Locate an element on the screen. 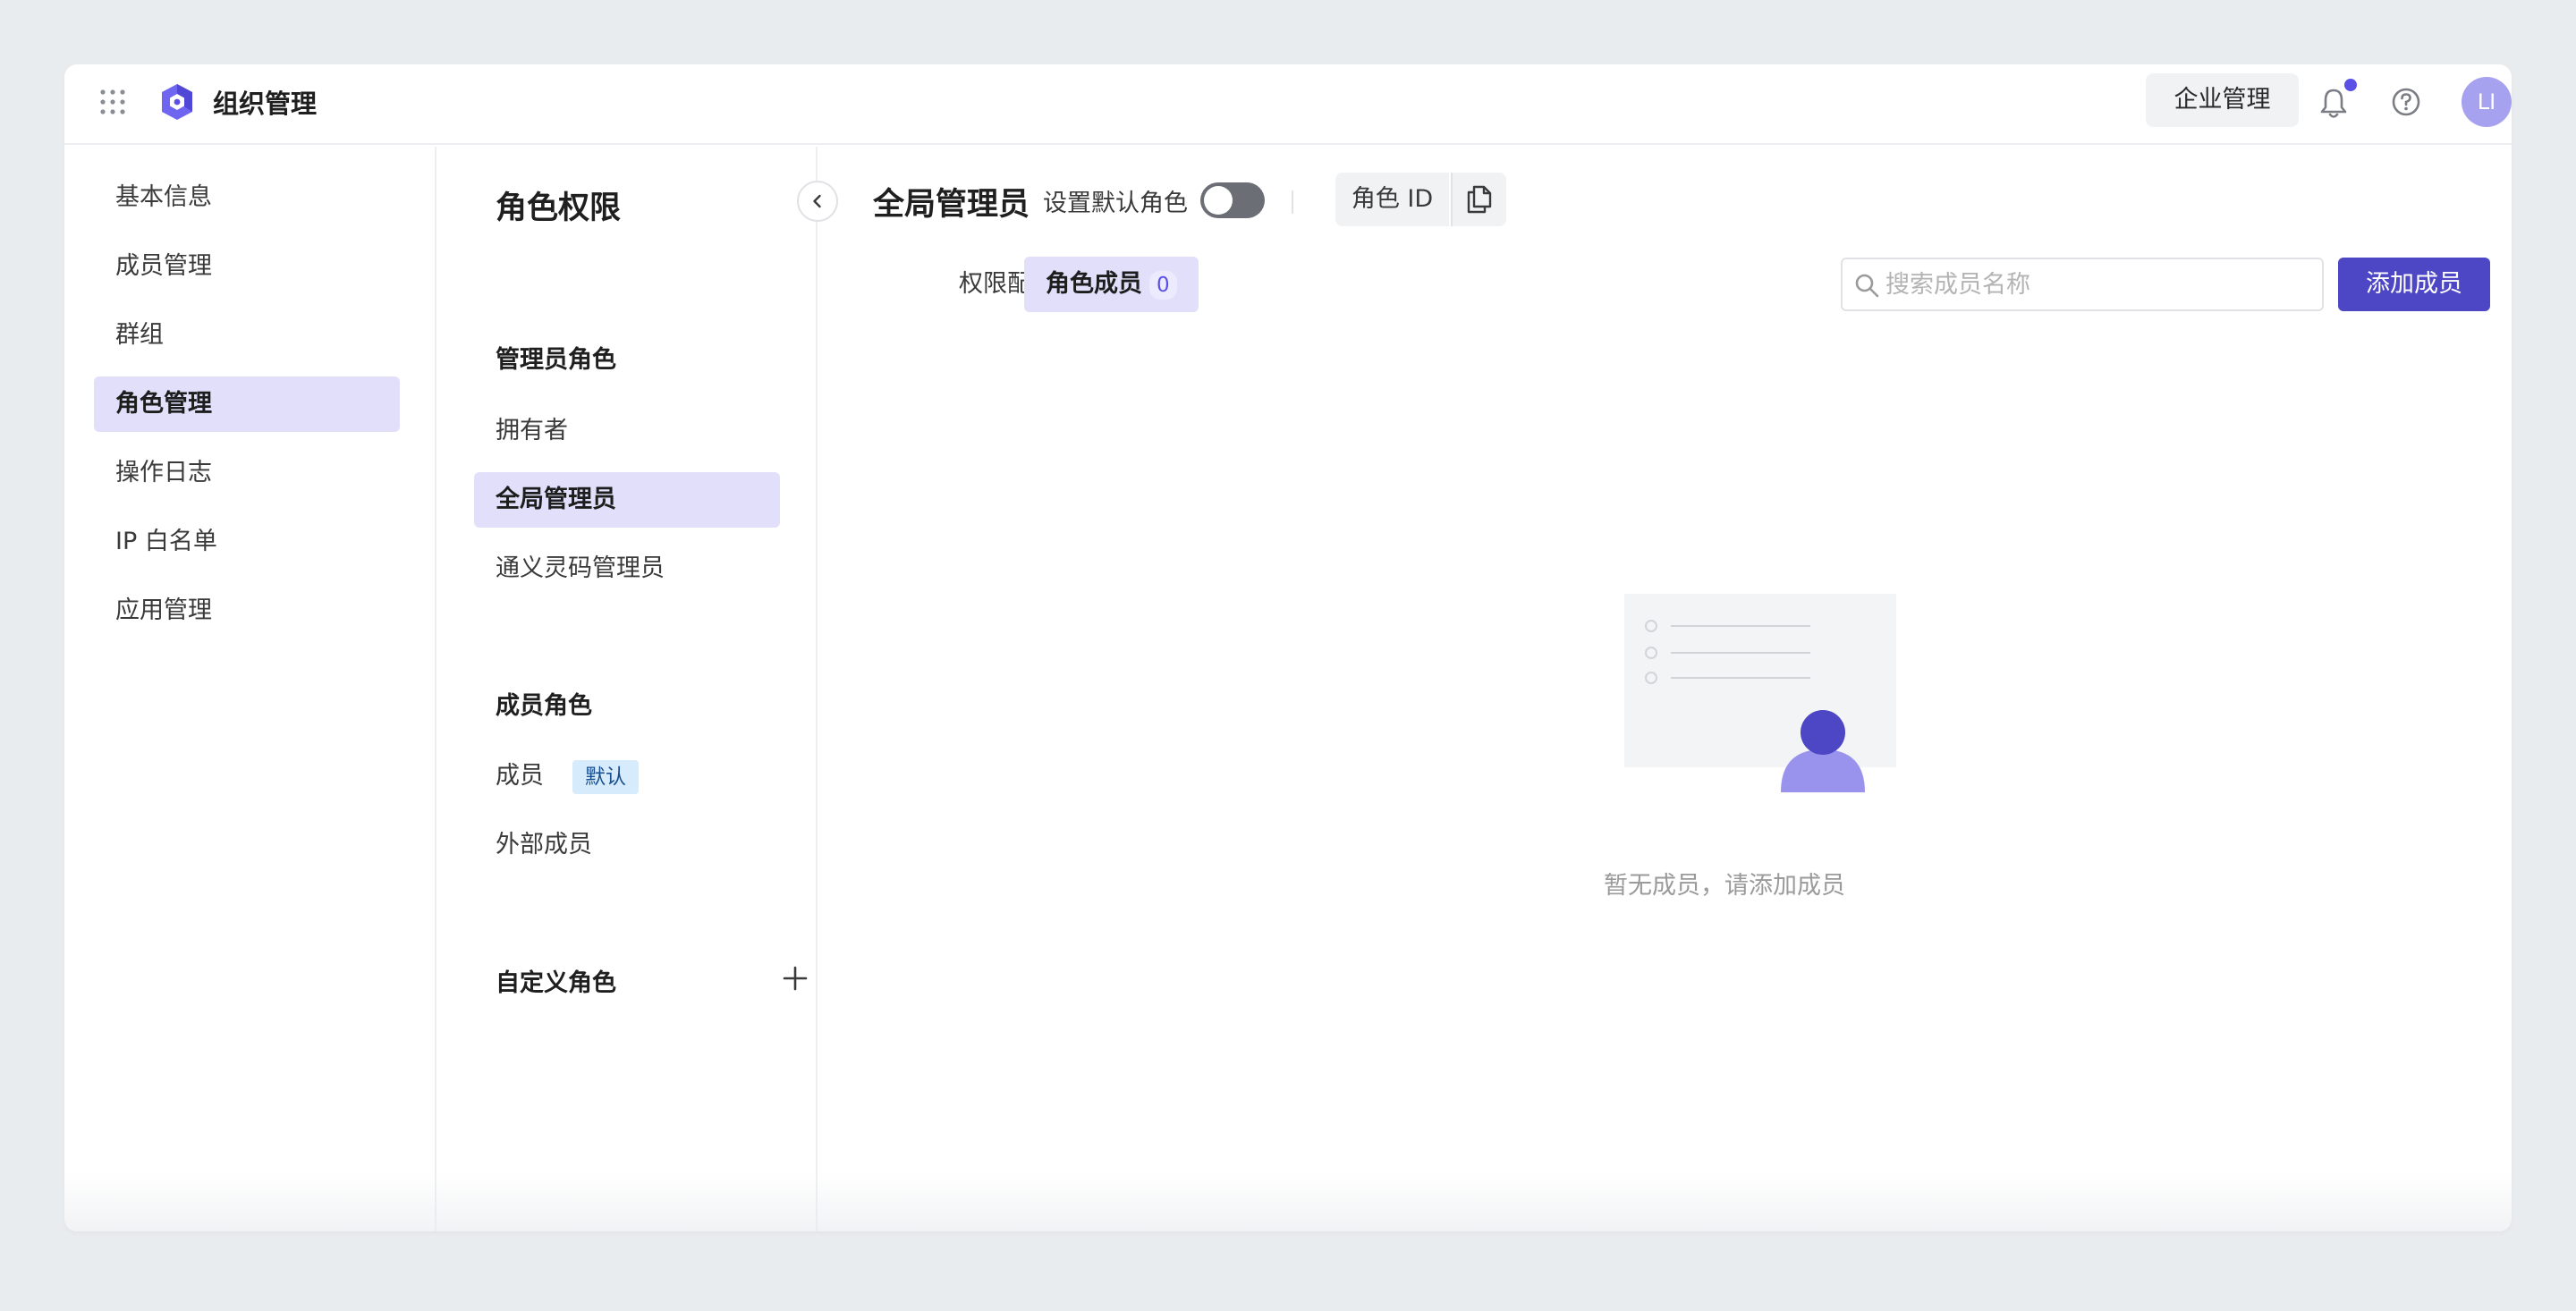 The height and width of the screenshot is (1311, 2576). role-item-global-admin: 全局管理员 is located at coordinates (627, 500).